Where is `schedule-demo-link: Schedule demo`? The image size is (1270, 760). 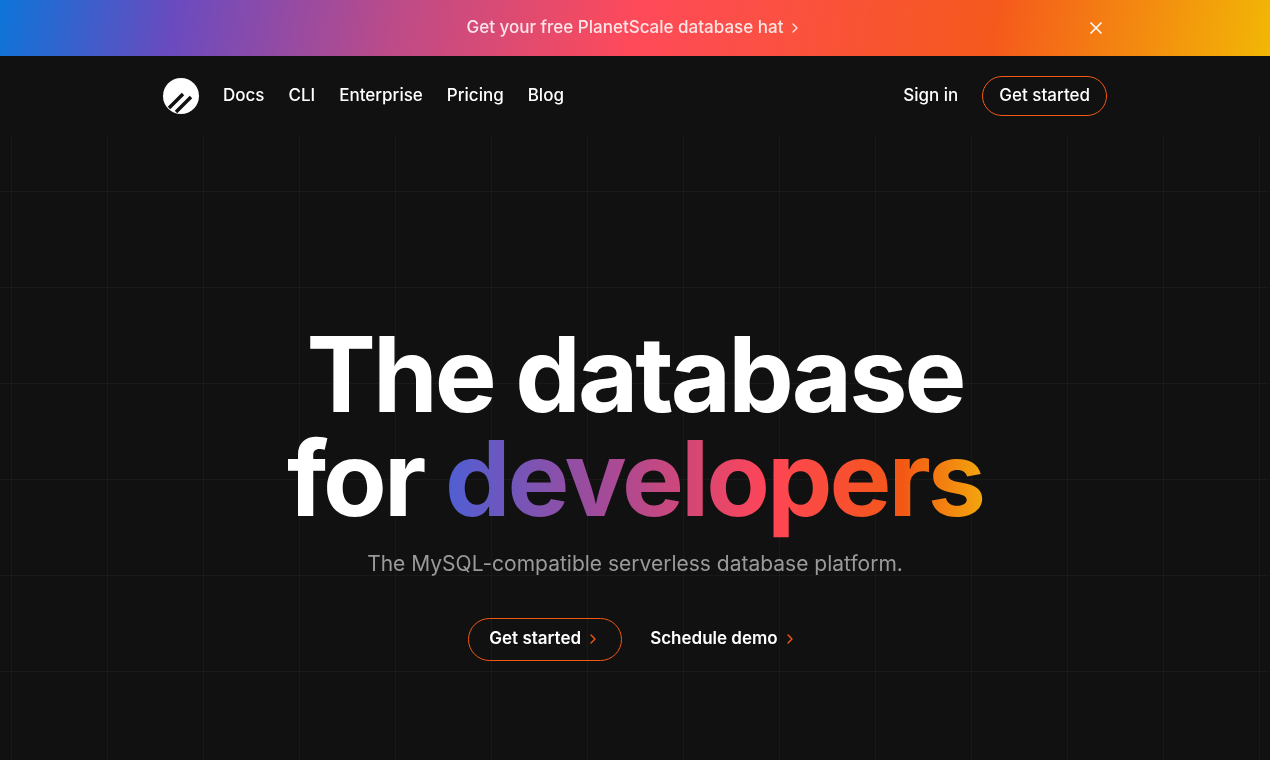
schedule-demo-link: Schedule demo is located at coordinates (724, 639).